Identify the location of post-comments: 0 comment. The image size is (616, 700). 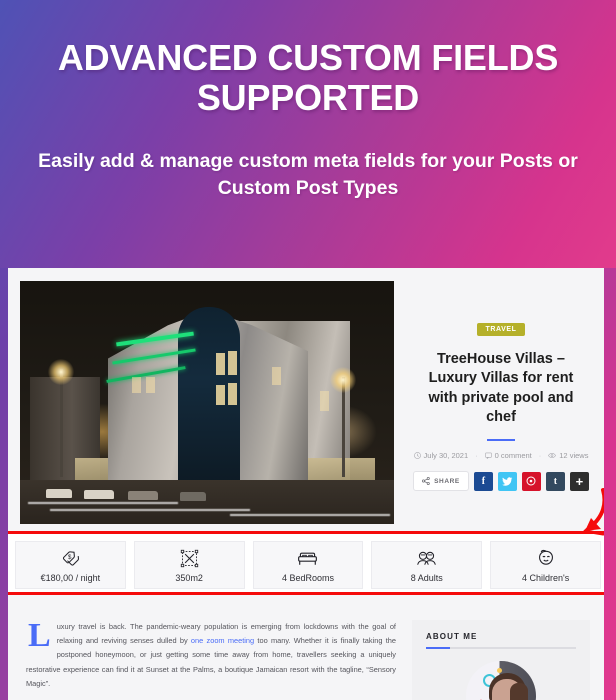
(508, 456).